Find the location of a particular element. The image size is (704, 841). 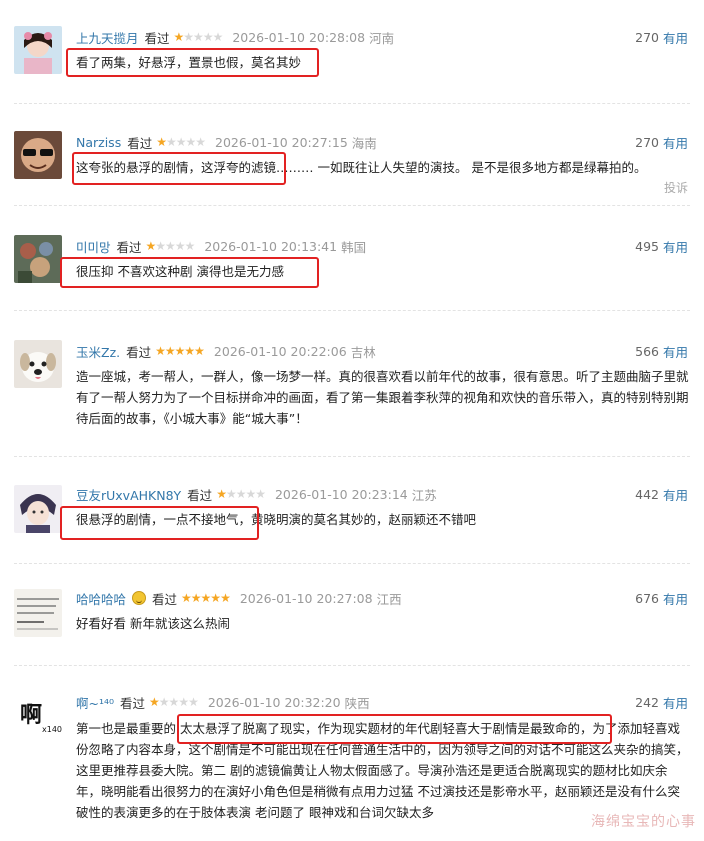

username-link: 上九天揽月 is located at coordinates (107, 37).